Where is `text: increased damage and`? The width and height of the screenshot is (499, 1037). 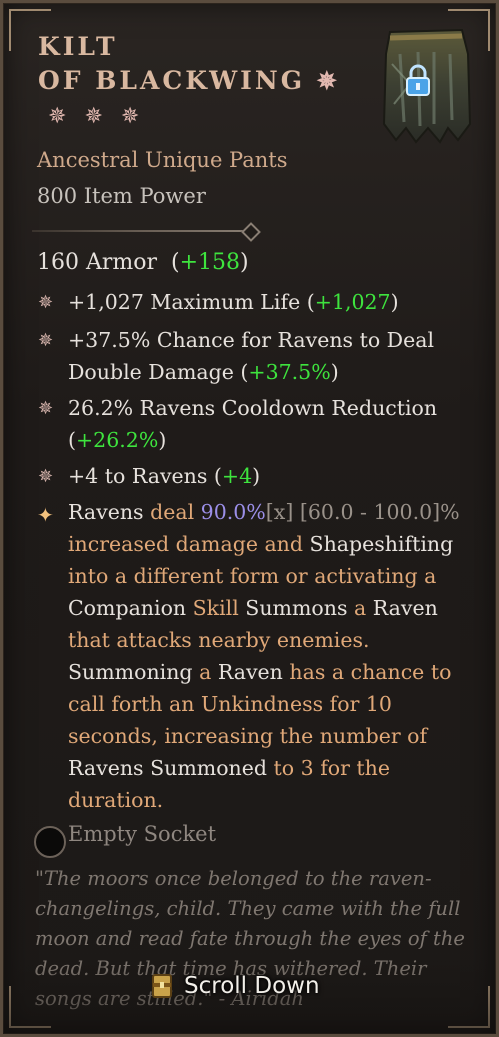
text: increased damage and is located at coordinates (189, 544).